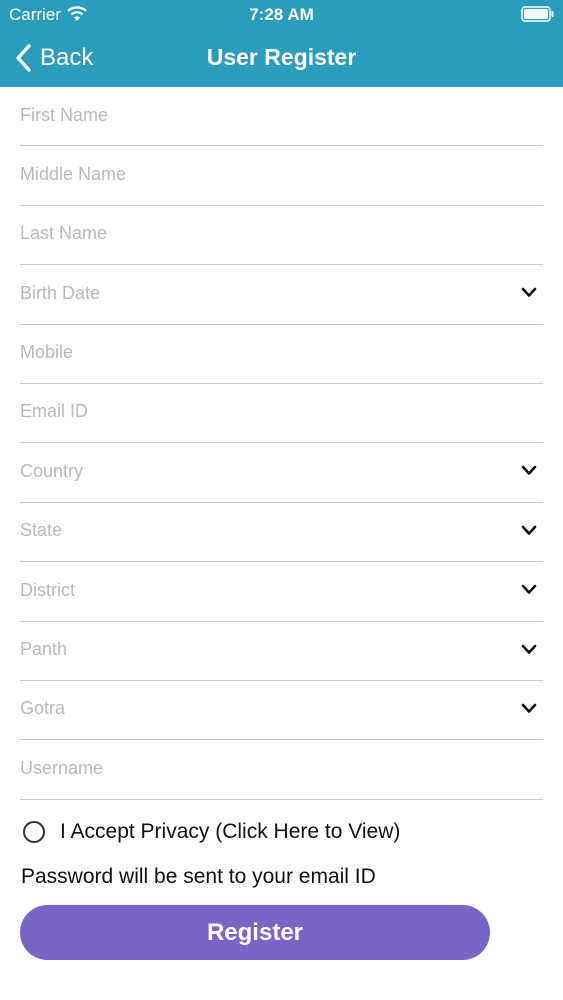  What do you see at coordinates (260, 530) in the screenshot?
I see `state-input` at bounding box center [260, 530].